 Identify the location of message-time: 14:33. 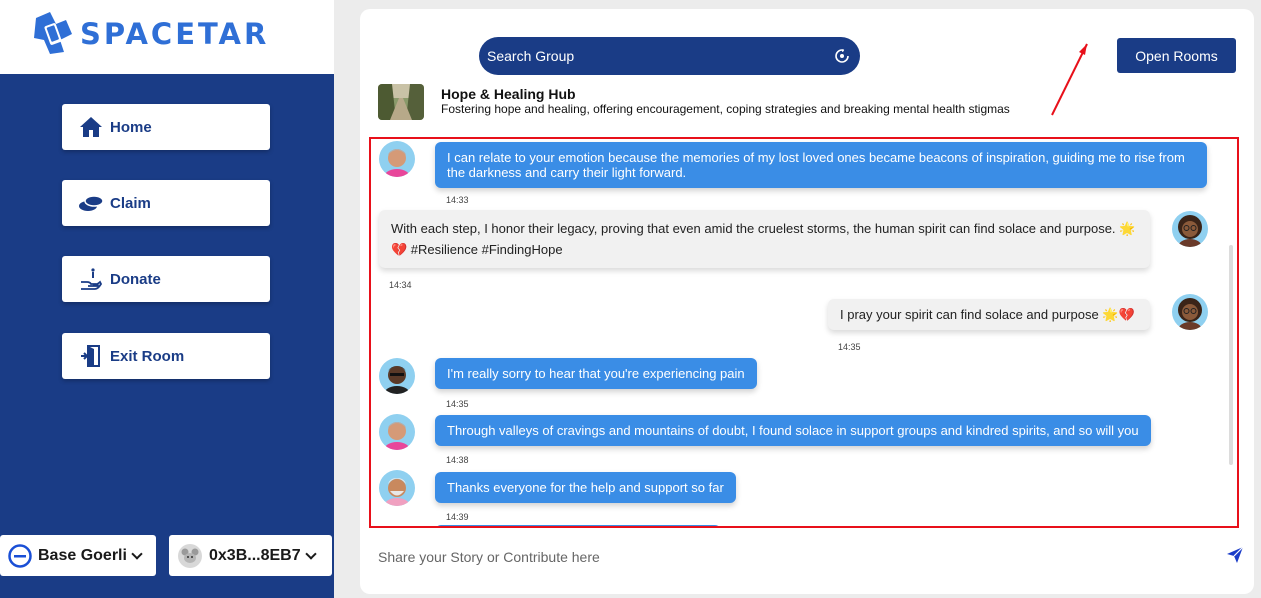
(457, 200).